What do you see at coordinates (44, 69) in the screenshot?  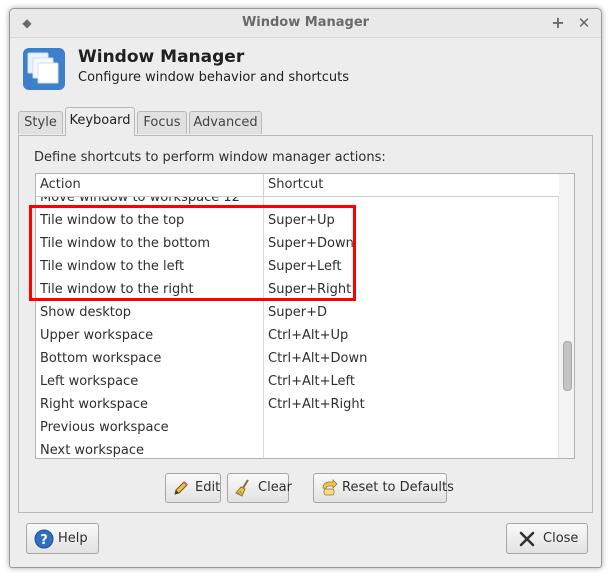 I see `window-manager-app-icon` at bounding box center [44, 69].